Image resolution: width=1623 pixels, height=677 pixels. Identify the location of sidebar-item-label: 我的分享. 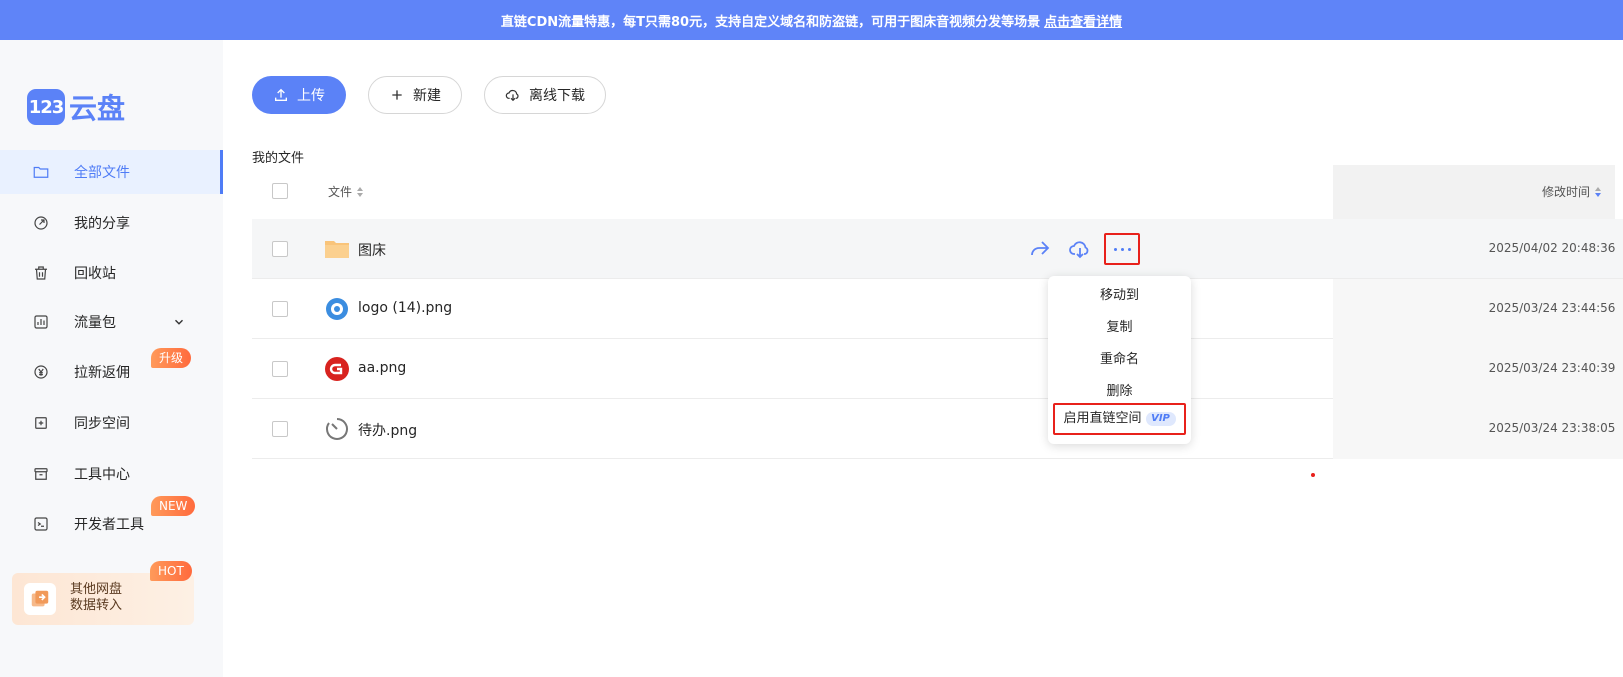
(102, 224).